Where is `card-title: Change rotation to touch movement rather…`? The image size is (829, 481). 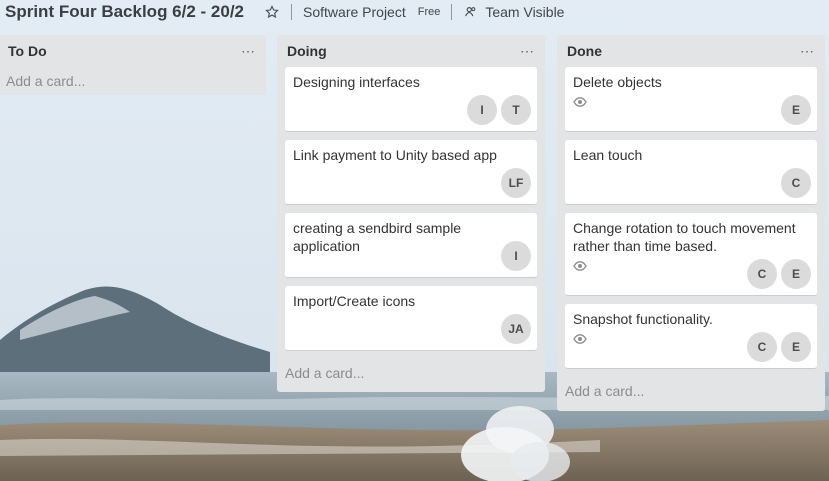
card-title: Change rotation to touch movement rather… is located at coordinates (684, 237).